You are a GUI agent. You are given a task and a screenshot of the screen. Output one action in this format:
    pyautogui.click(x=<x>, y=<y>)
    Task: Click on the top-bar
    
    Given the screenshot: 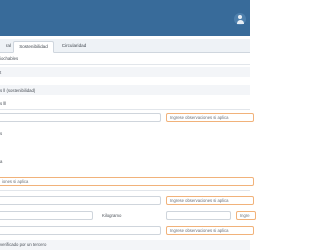 What is the action you would take?
    pyautogui.click(x=125, y=18)
    